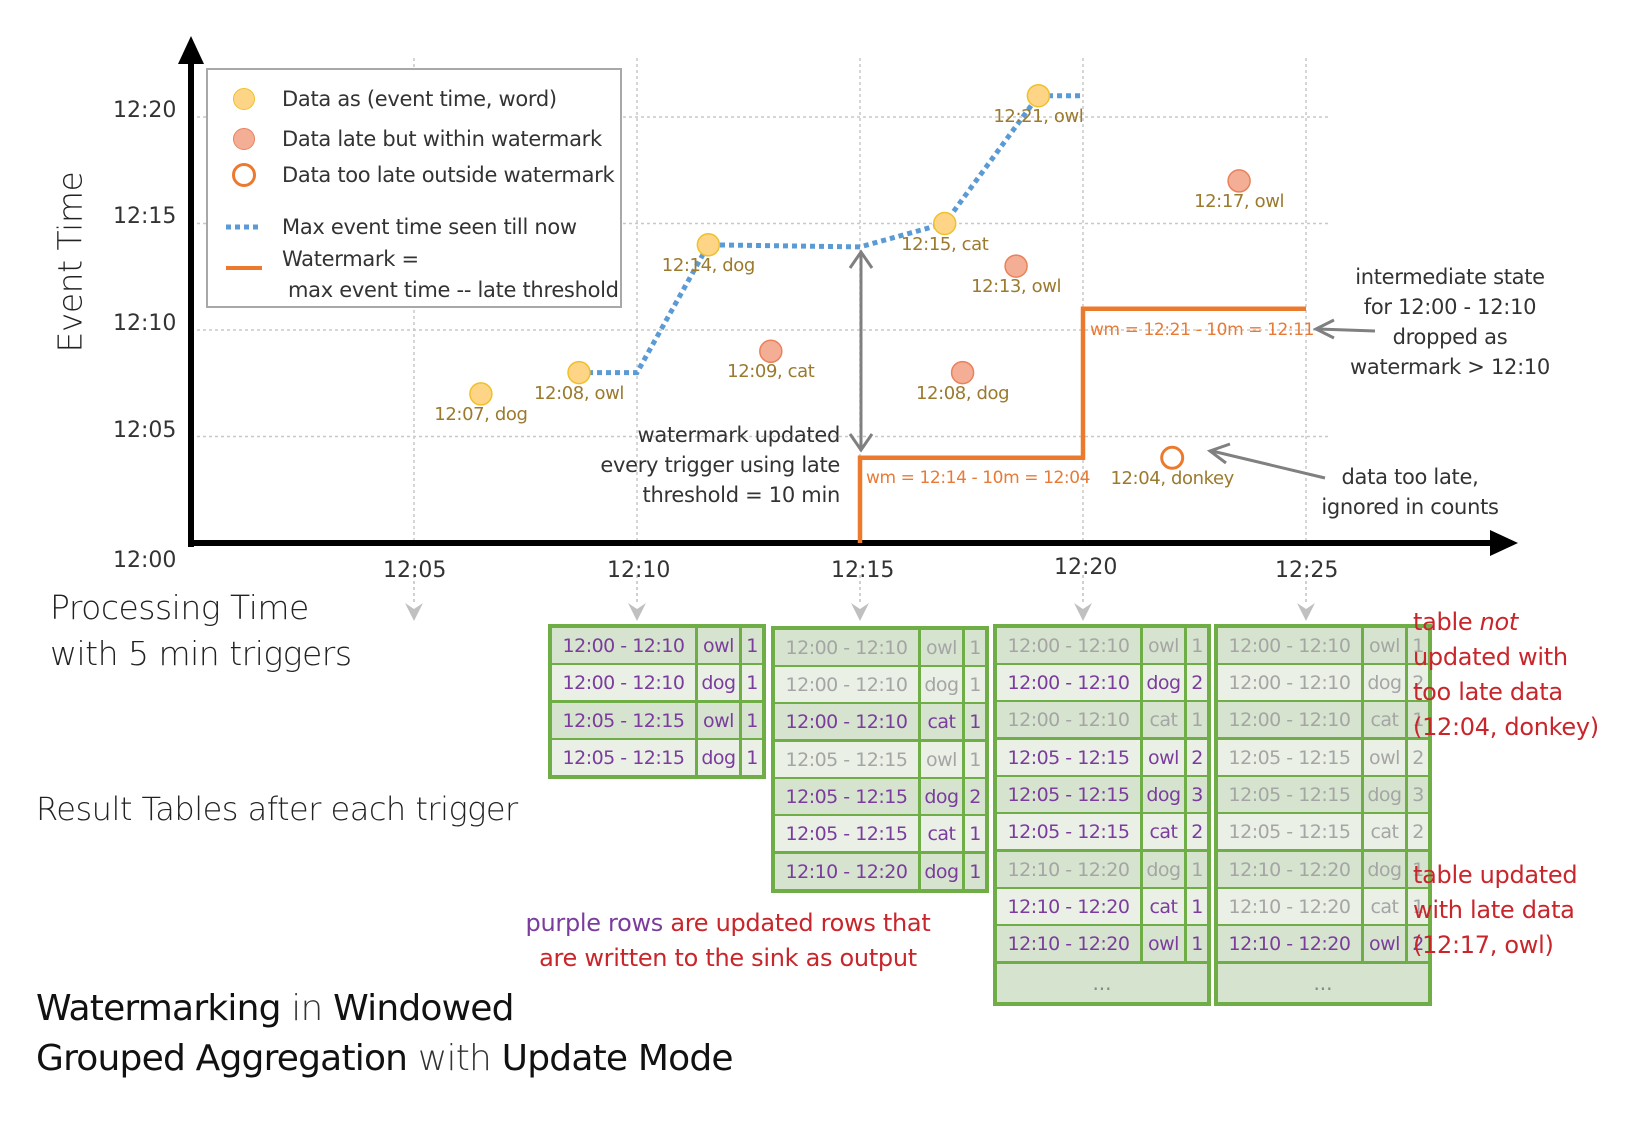 The height and width of the screenshot is (1125, 1629). I want to click on legend-label: Max event time seen till now, so click(429, 227).